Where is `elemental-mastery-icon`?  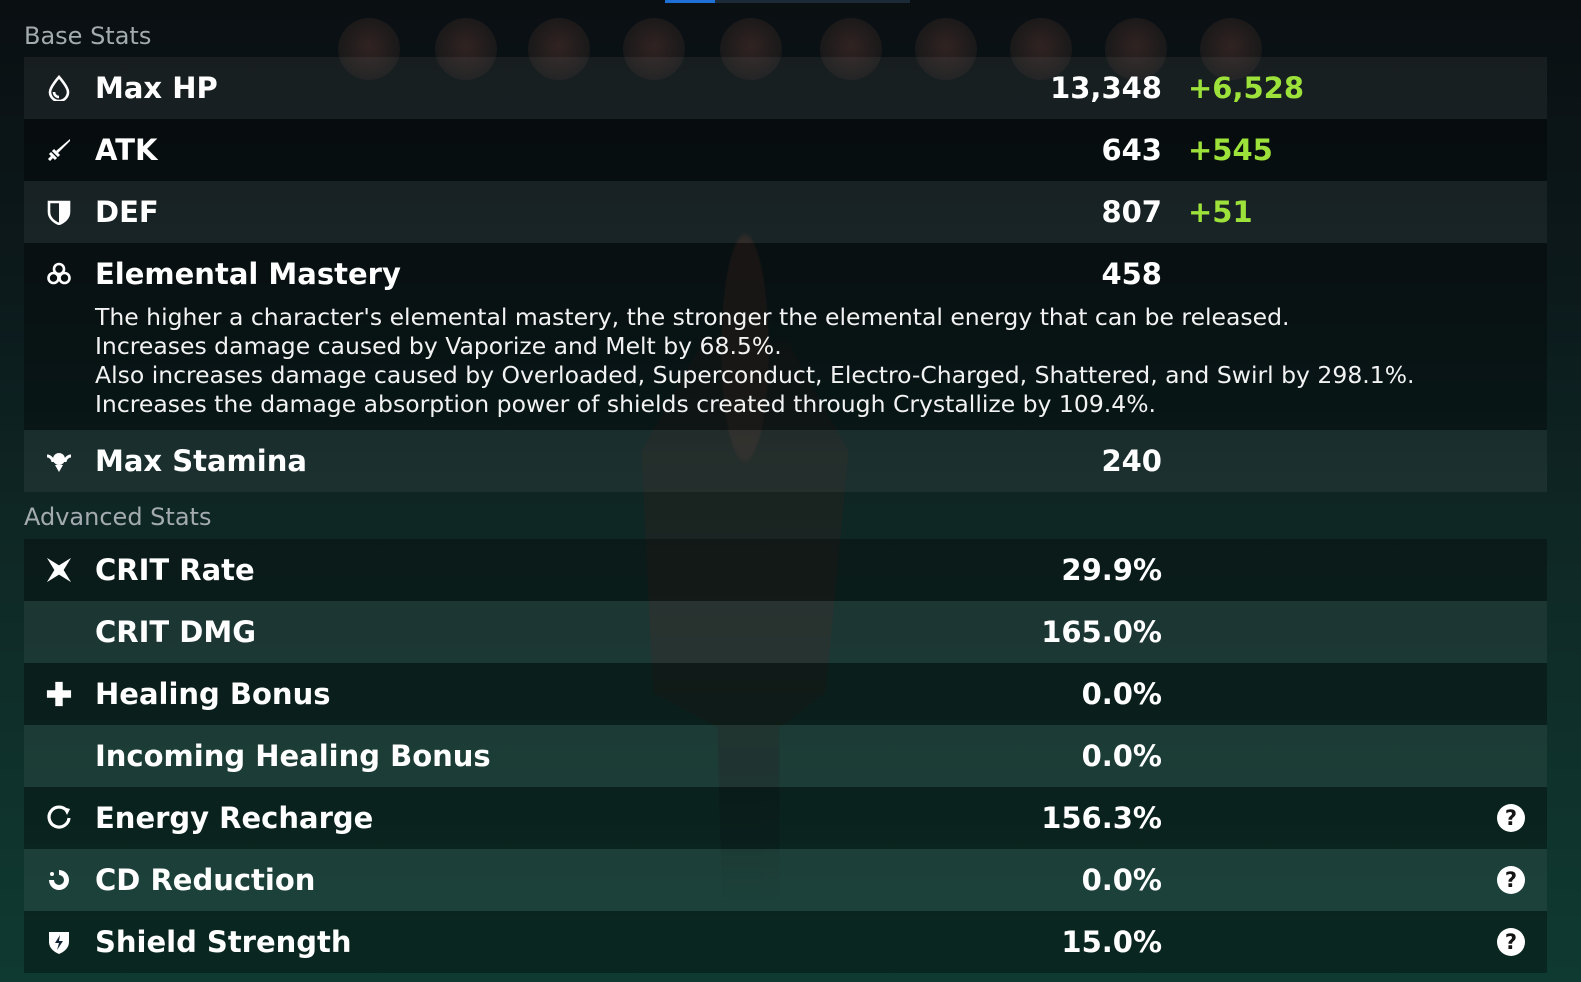 elemental-mastery-icon is located at coordinates (59, 274).